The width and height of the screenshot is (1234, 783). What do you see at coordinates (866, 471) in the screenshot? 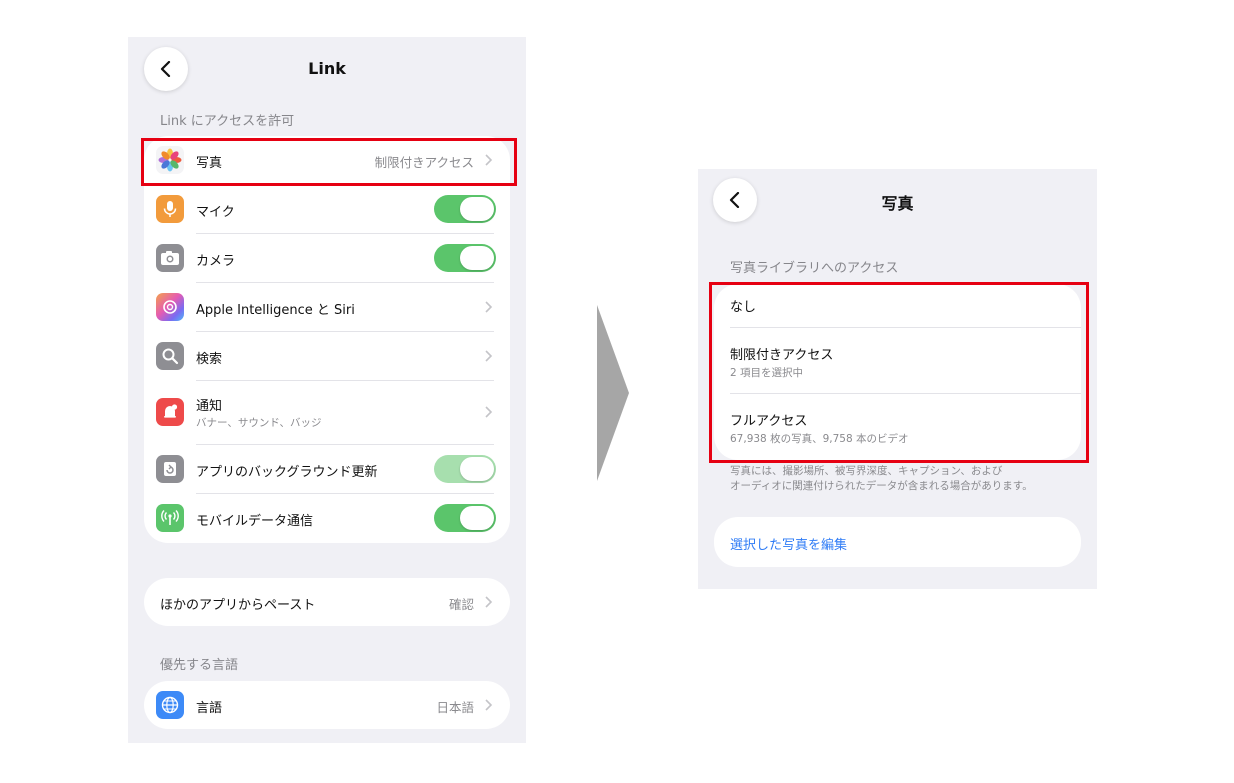
I see `footnote-line-1: 写真には、撮影場所、被写界深度、キャプション、および` at bounding box center [866, 471].